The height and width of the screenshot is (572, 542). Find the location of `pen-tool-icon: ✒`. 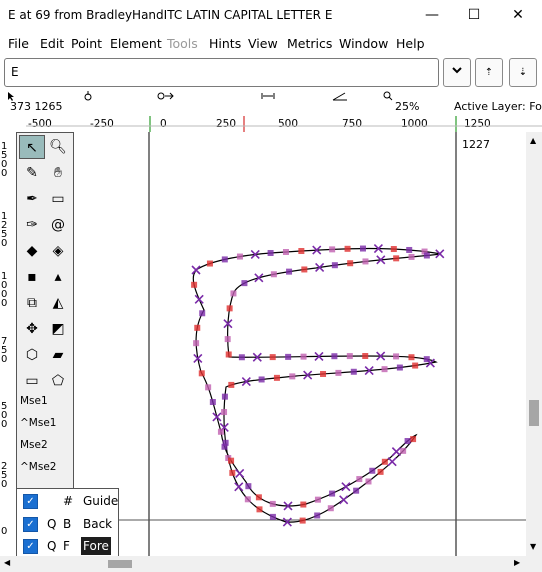

pen-tool-icon: ✒ is located at coordinates (32, 199).